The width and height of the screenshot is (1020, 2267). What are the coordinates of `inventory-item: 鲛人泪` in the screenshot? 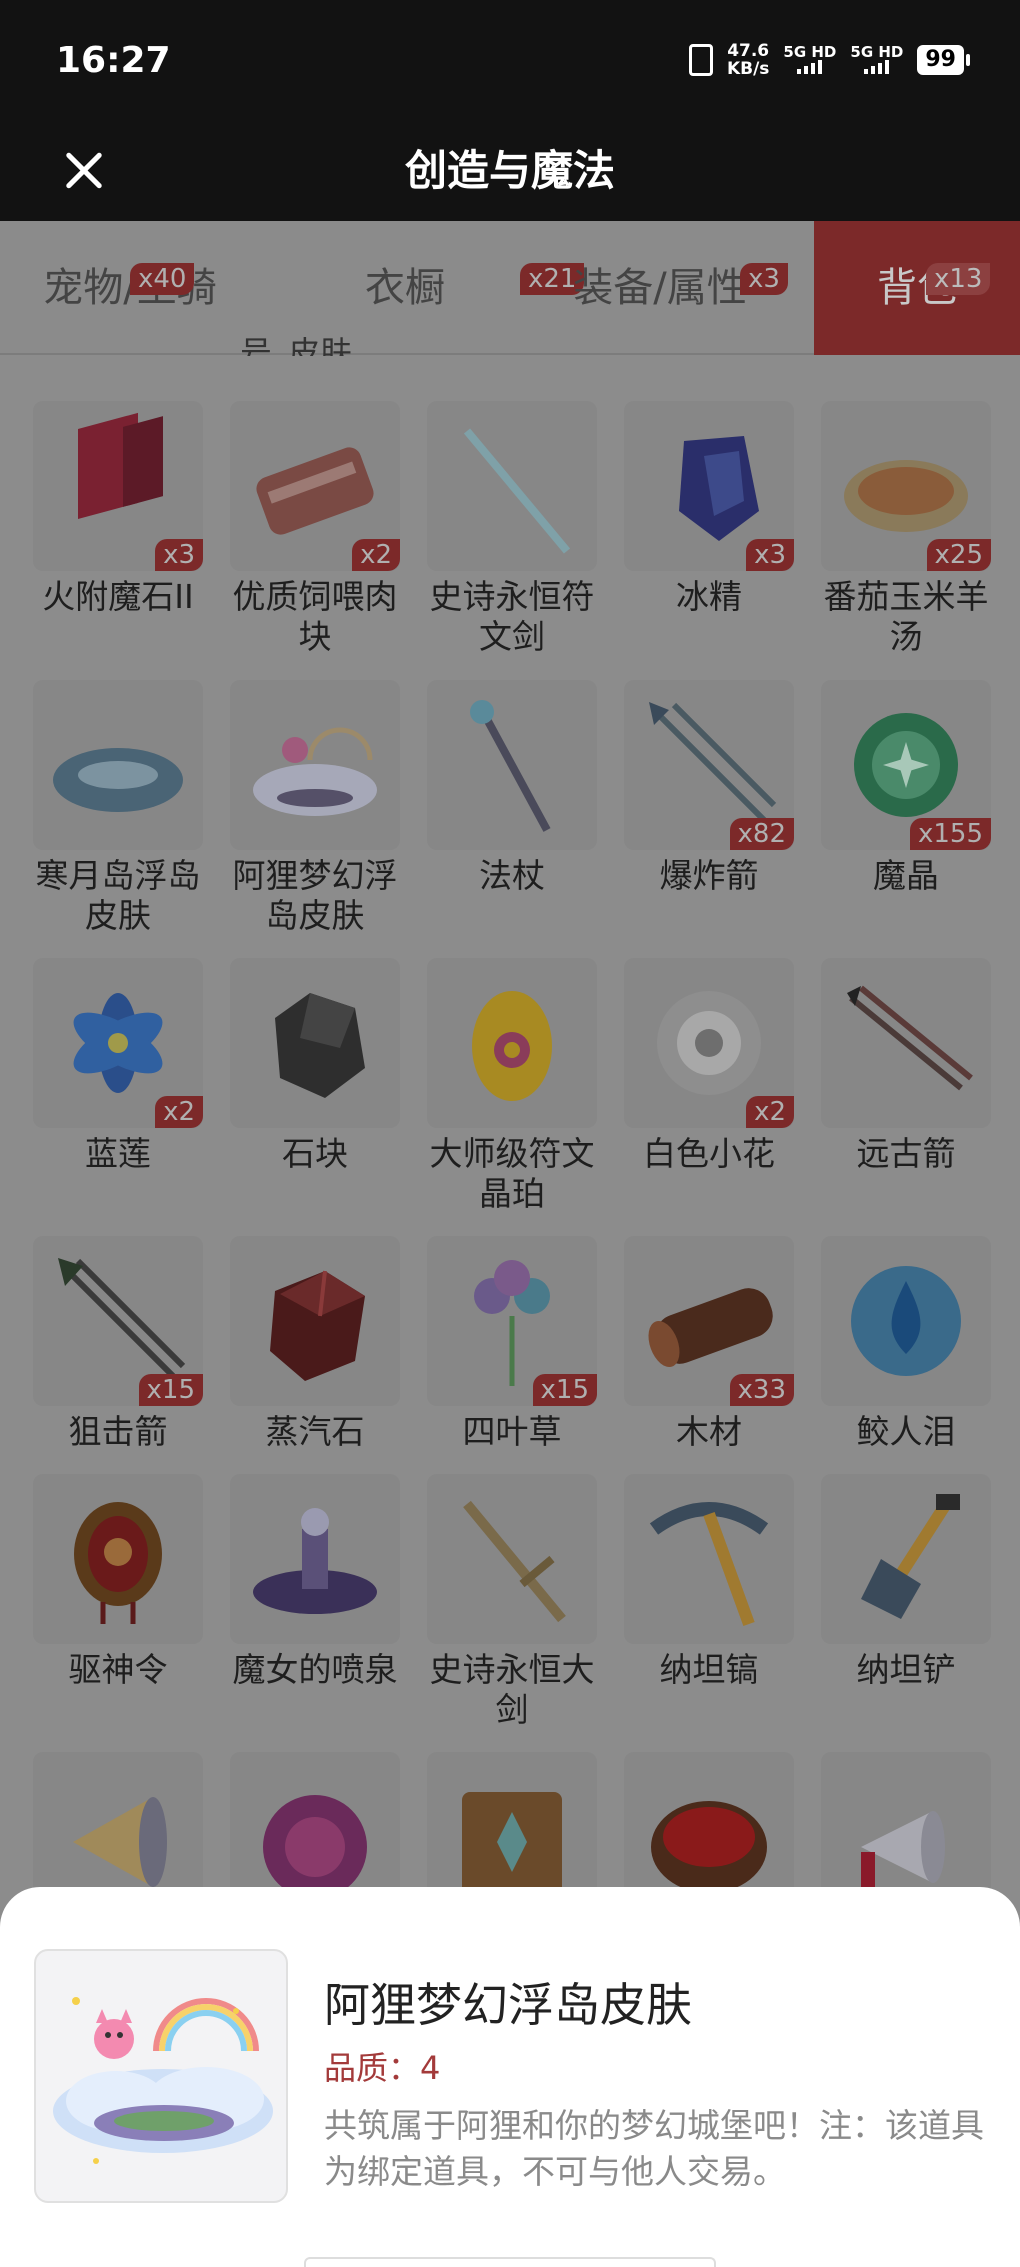 It's located at (906, 1344).